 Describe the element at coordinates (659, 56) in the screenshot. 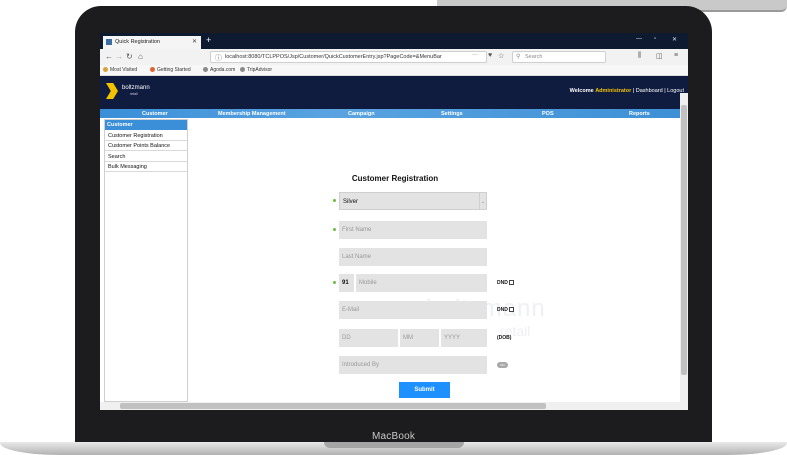

I see `sidebar-toggle-icon: ◫` at that location.